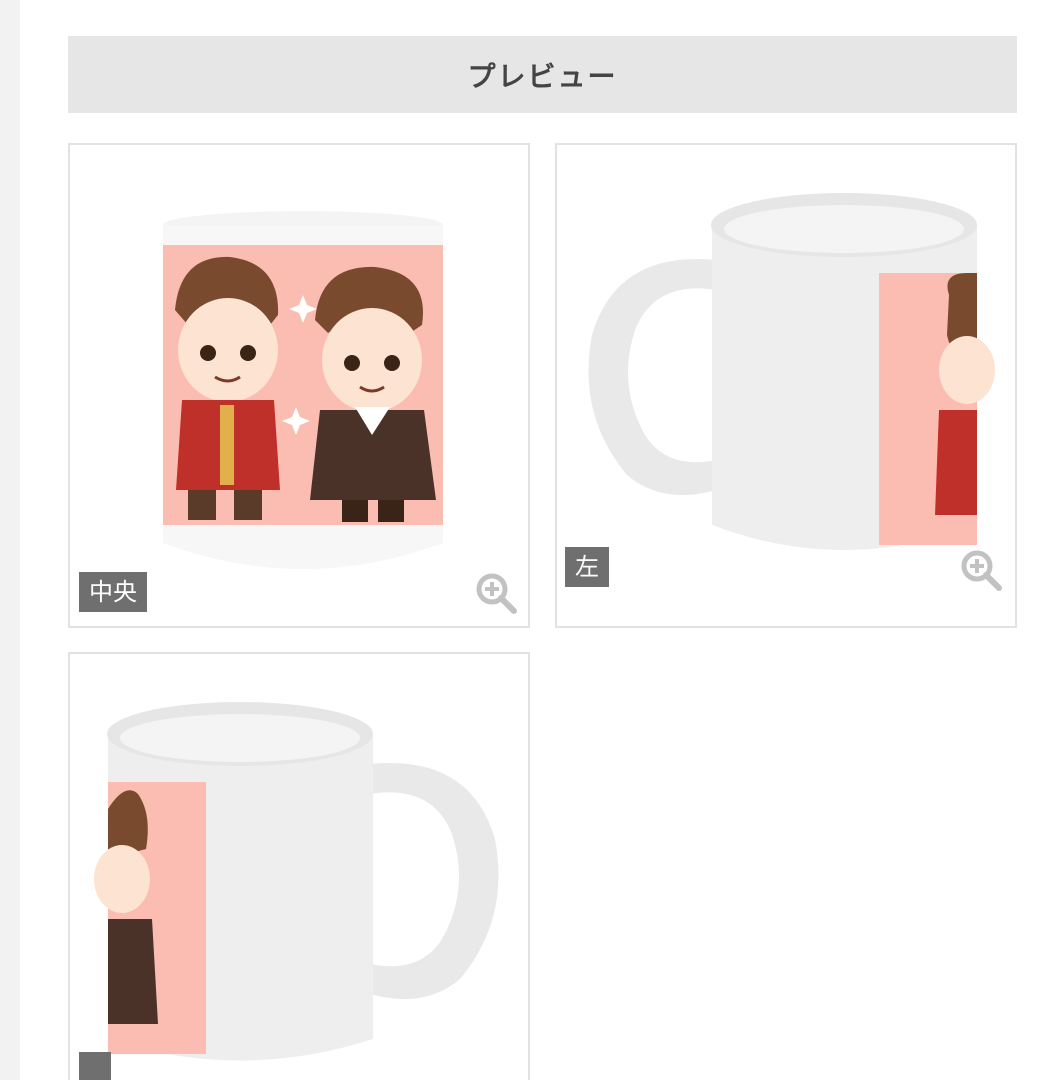  What do you see at coordinates (791, 371) in the screenshot?
I see `mug-left-image` at bounding box center [791, 371].